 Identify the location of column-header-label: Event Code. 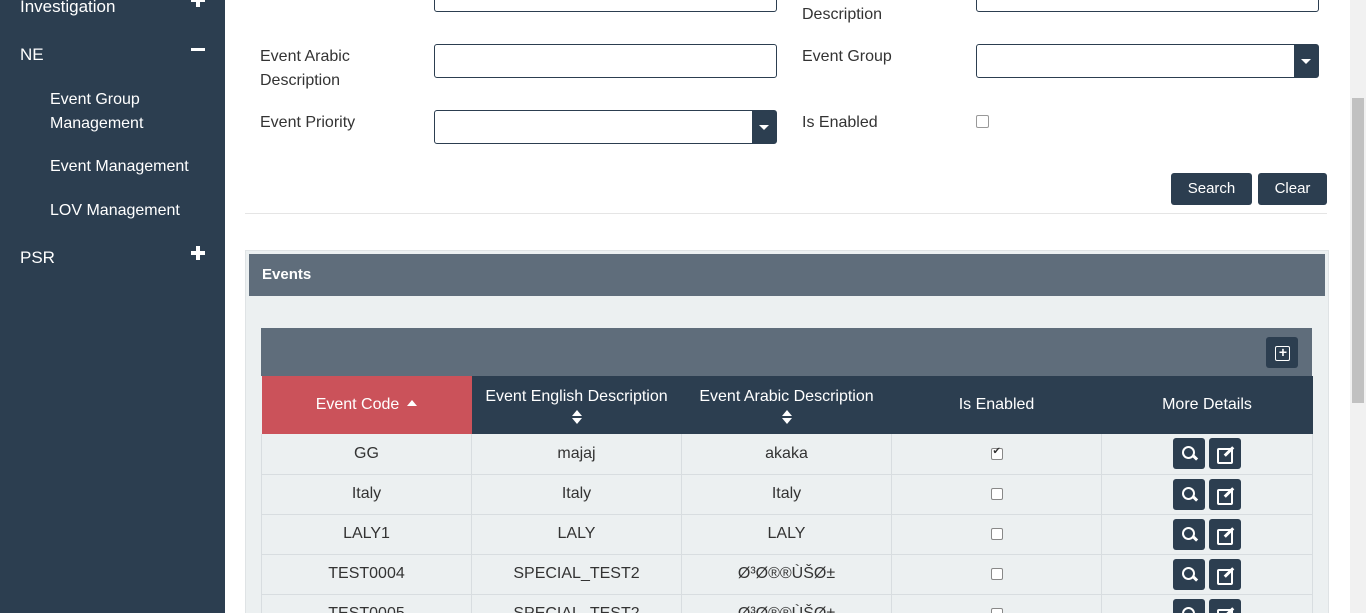
(357, 404).